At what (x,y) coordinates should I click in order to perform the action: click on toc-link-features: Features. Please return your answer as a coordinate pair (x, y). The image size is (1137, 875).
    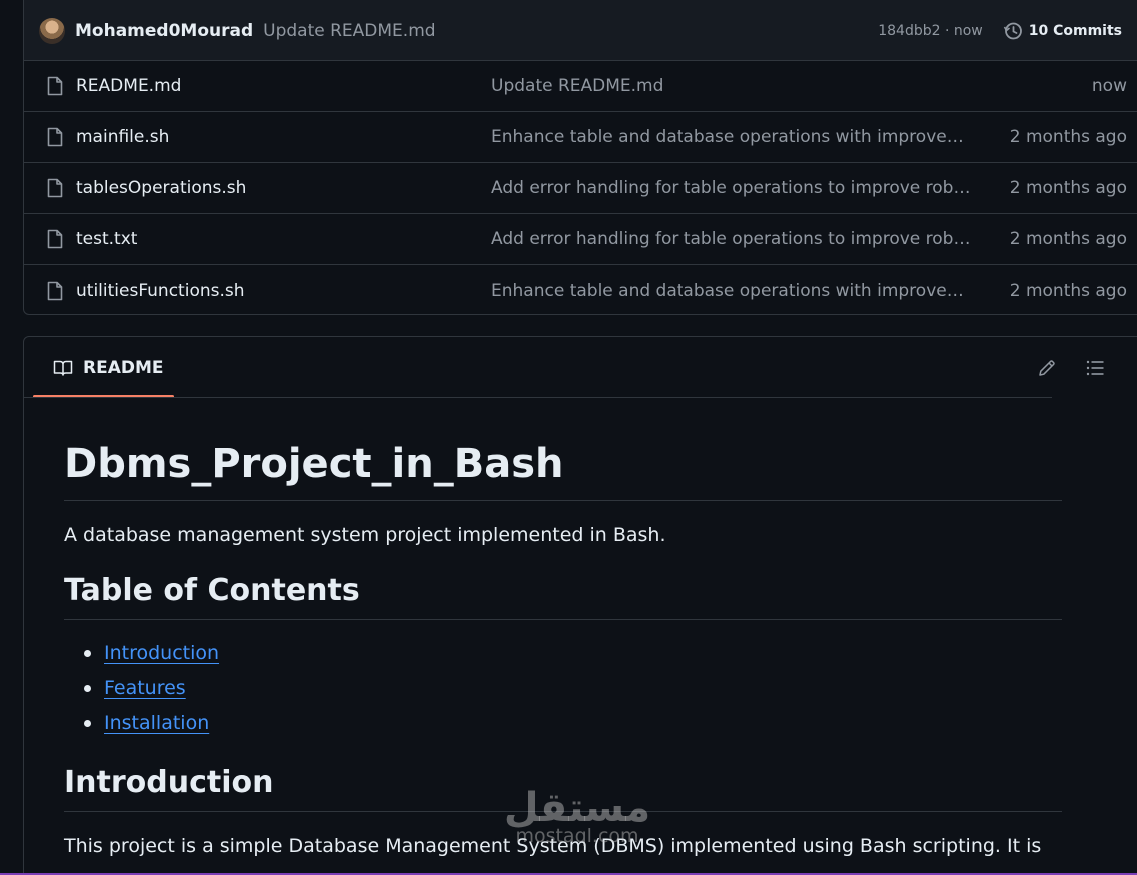
    Looking at the image, I should click on (145, 688).